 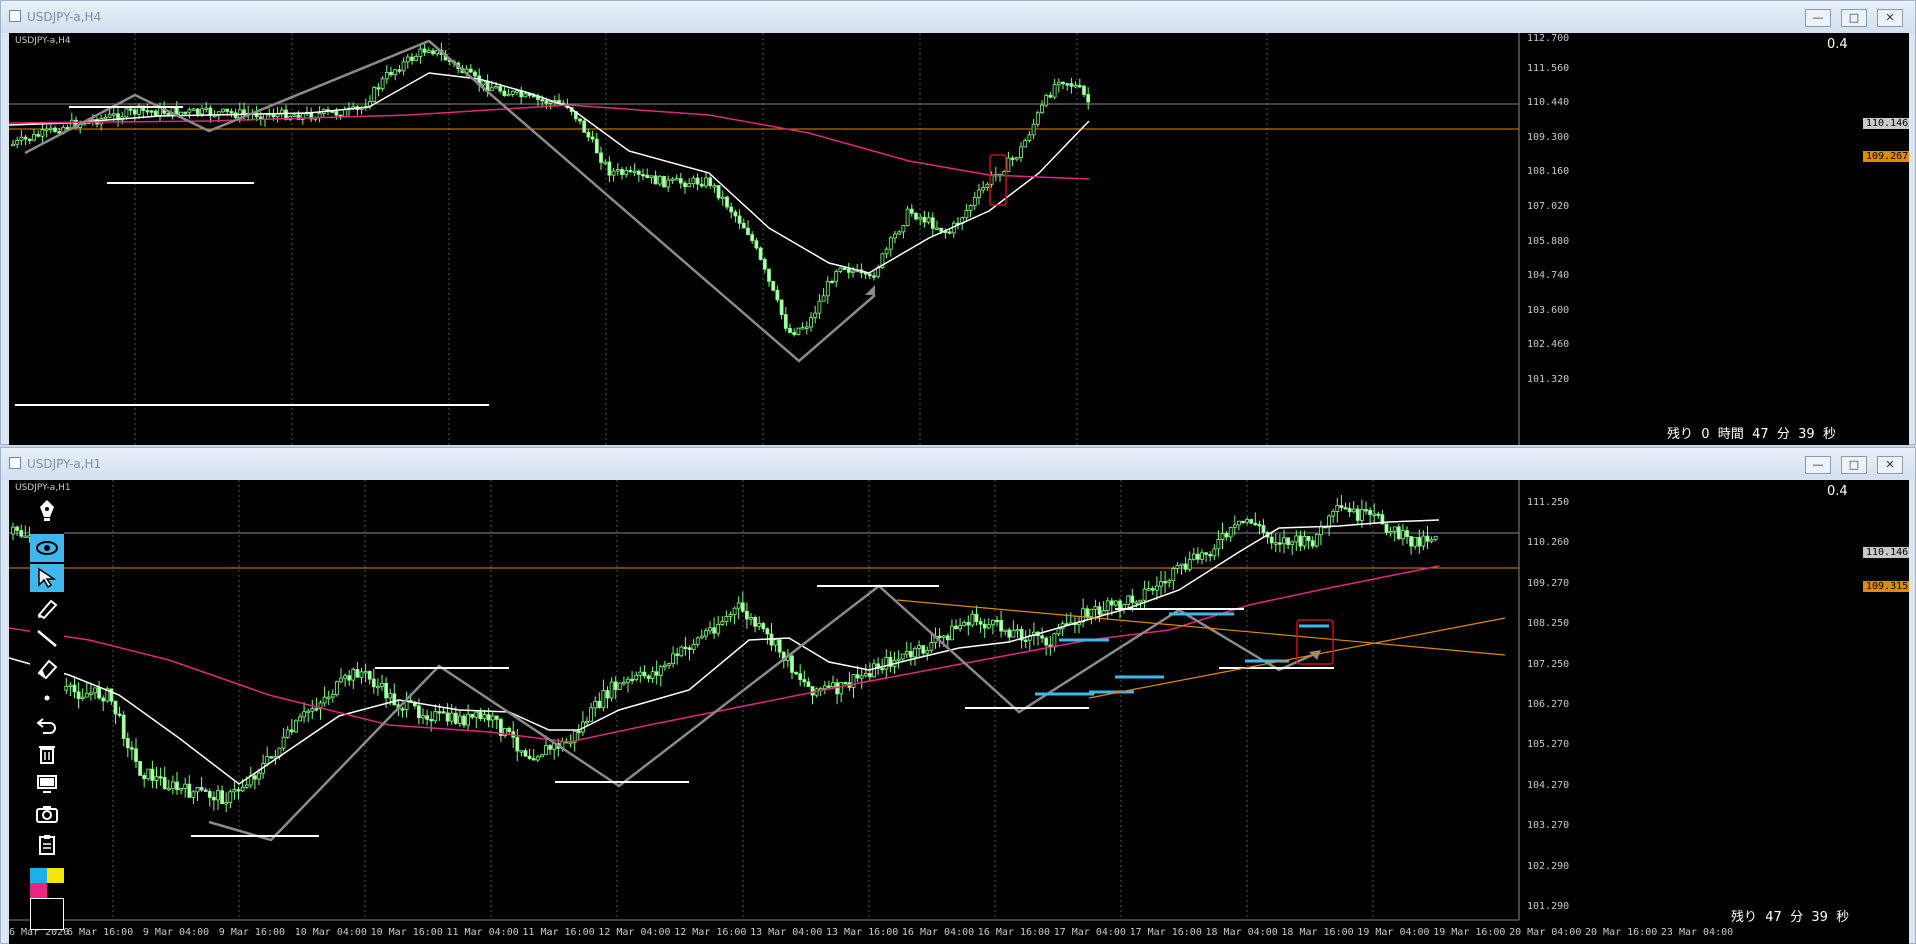 I want to click on undo-icon, so click(x=47, y=724).